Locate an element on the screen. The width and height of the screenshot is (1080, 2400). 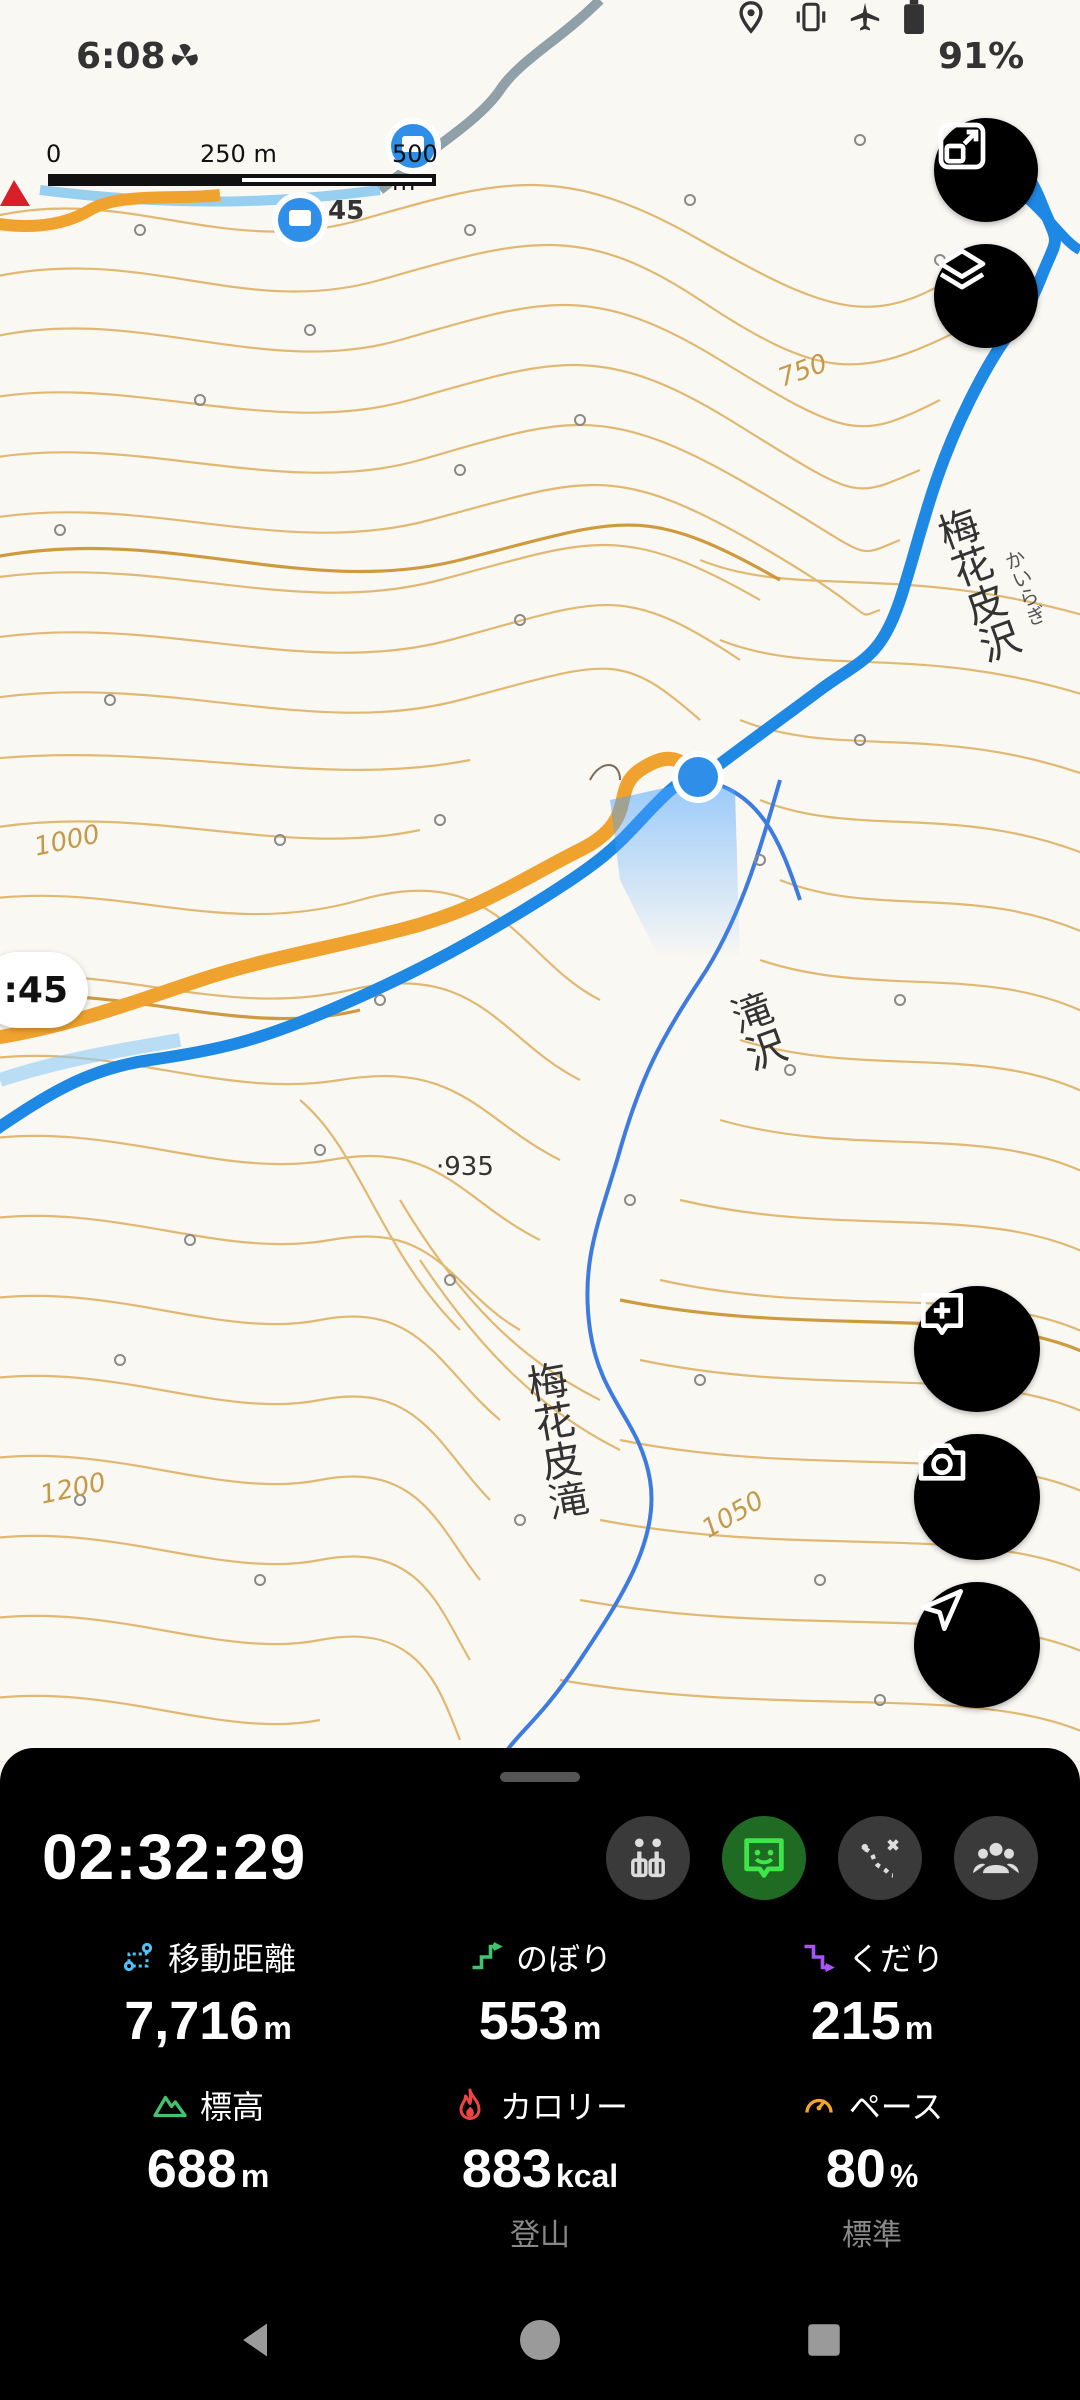
status-bar: 6:08 91% is located at coordinates (540, 59).